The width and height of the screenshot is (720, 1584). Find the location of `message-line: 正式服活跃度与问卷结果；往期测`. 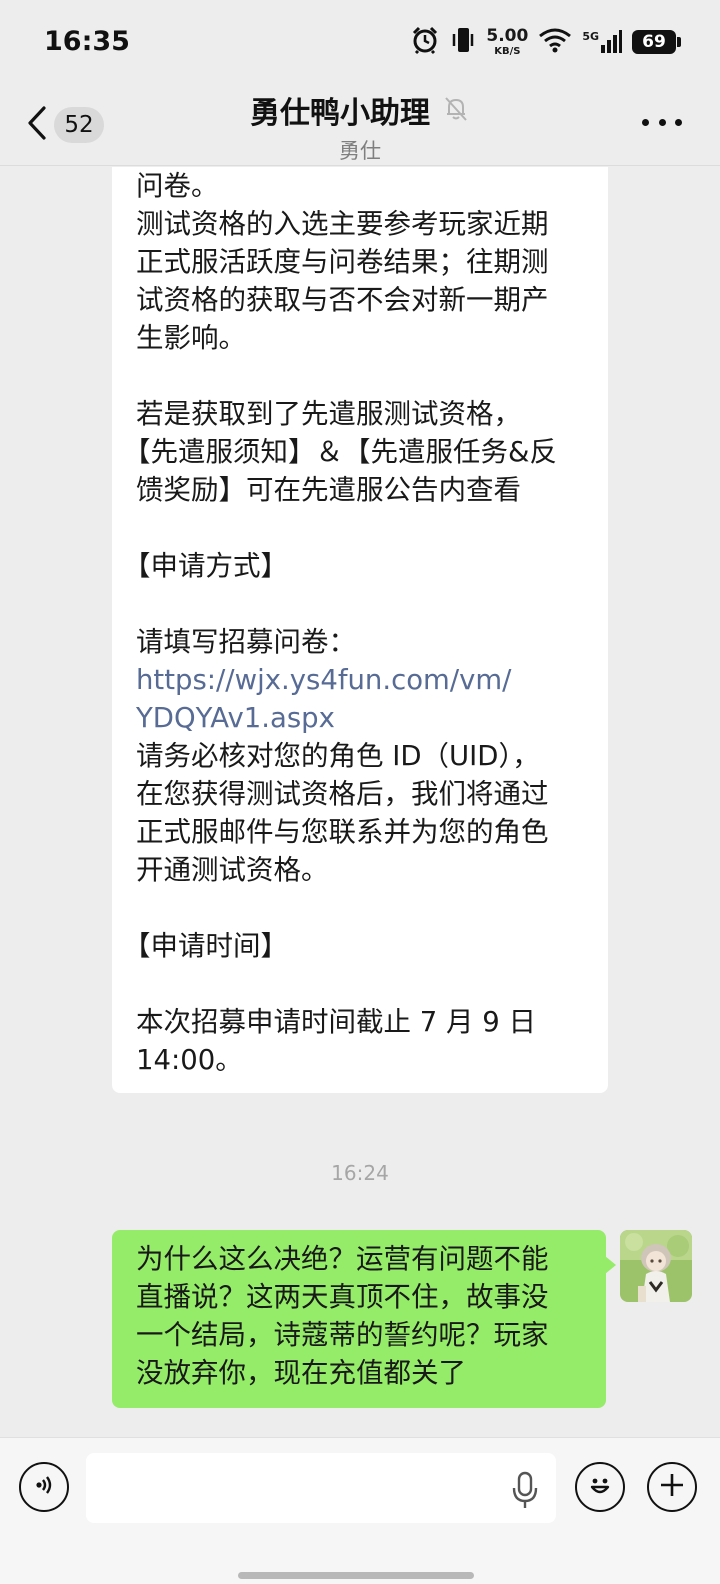

message-line: 正式服活跃度与问卷结果；往期测 is located at coordinates (342, 262).